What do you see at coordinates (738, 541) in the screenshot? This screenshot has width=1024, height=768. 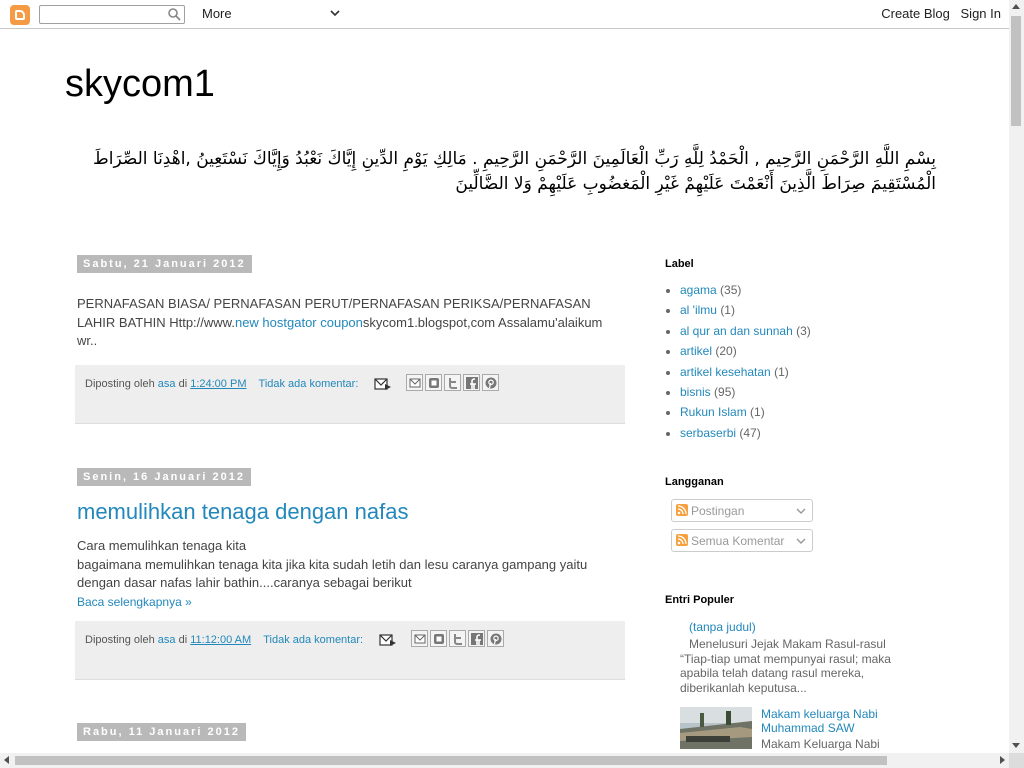 I see `subscribe-comments-label: Semua Komentar` at bounding box center [738, 541].